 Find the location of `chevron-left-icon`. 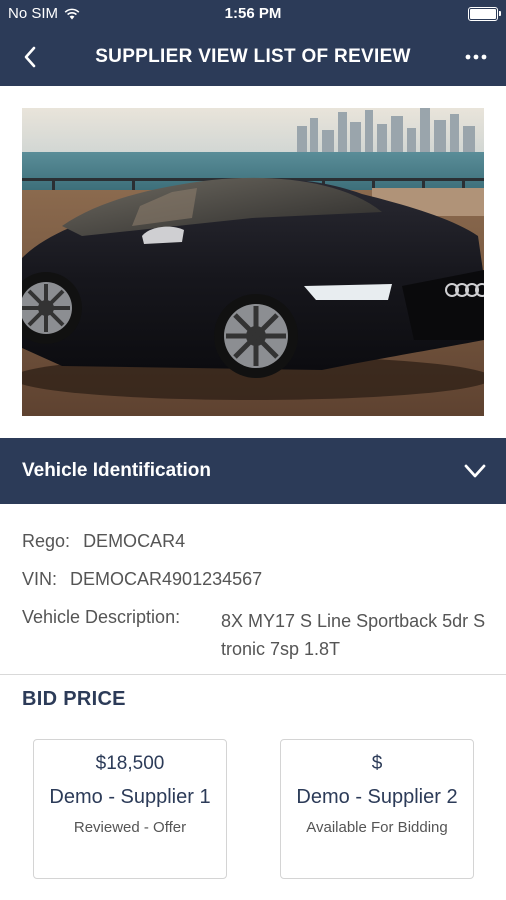

chevron-left-icon is located at coordinates (30, 57).